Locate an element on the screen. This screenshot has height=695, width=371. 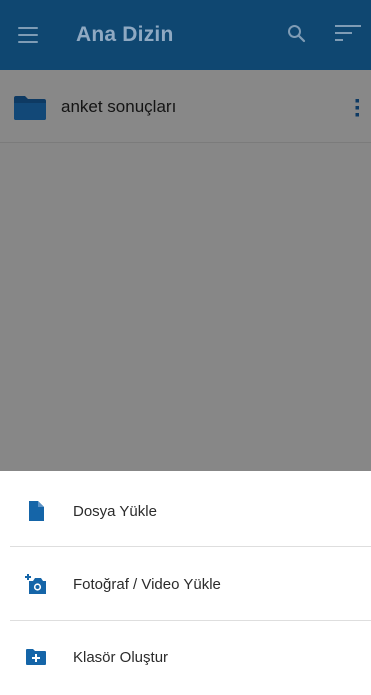
upload-file-button: Dosya Yükle is located at coordinates (185, 511).